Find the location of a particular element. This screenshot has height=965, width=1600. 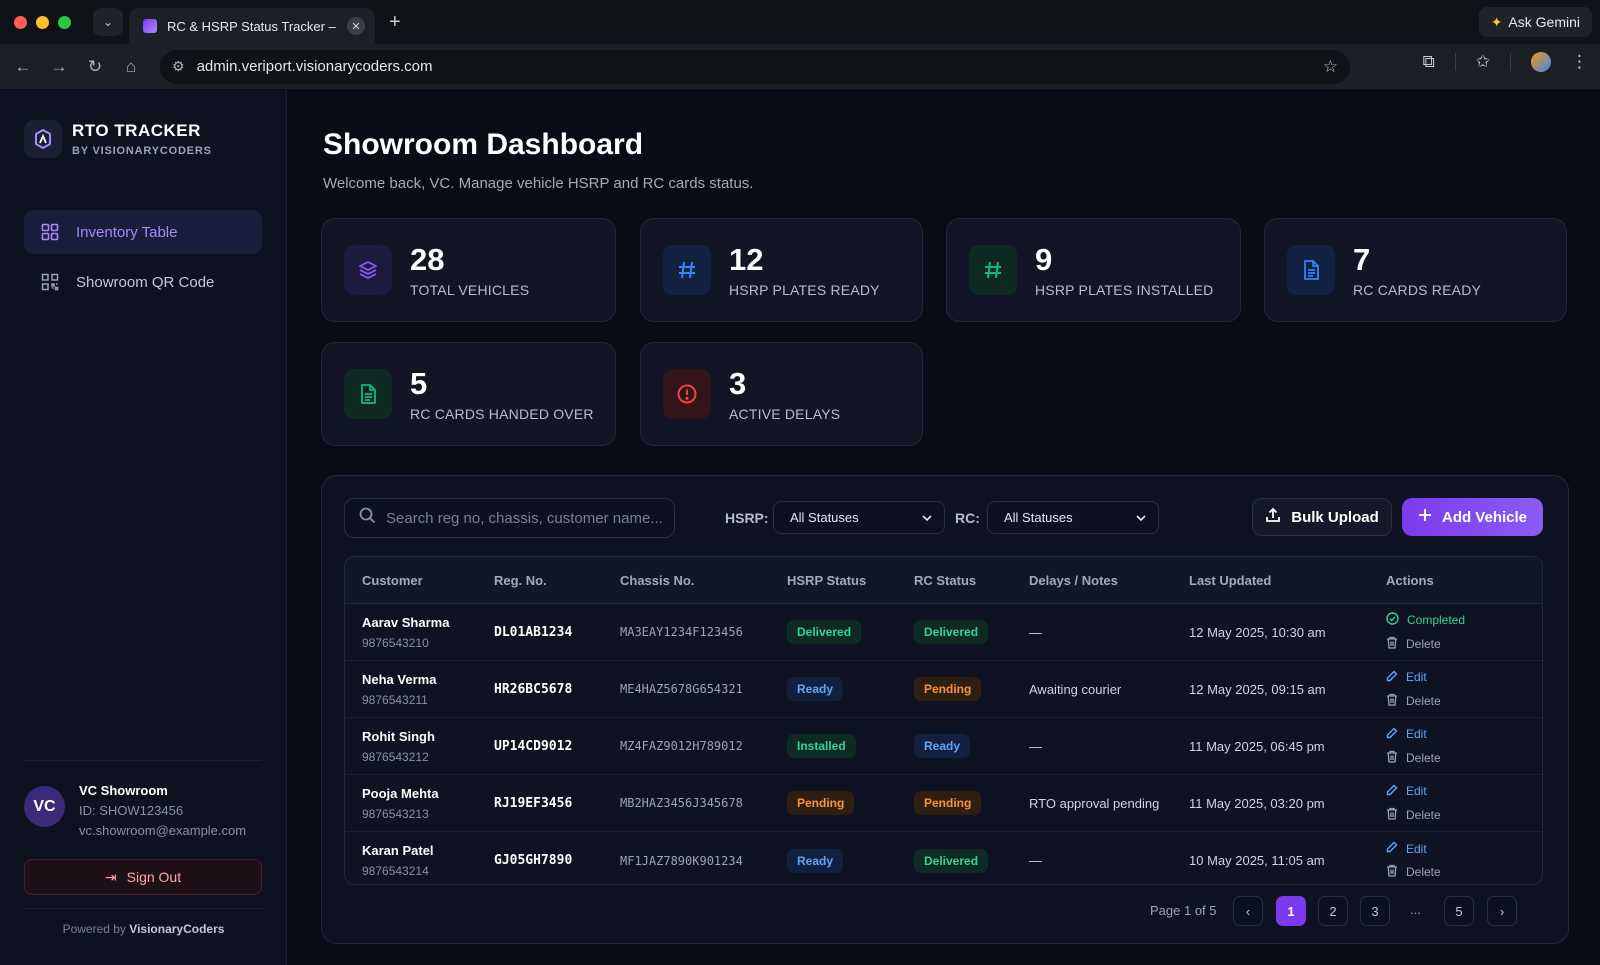

search-icon is located at coordinates (367, 518).